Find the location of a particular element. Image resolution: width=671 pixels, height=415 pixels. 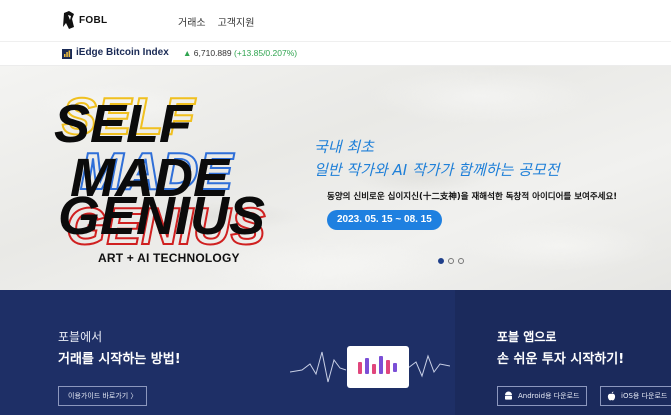

slide-indicator is located at coordinates (451, 261).